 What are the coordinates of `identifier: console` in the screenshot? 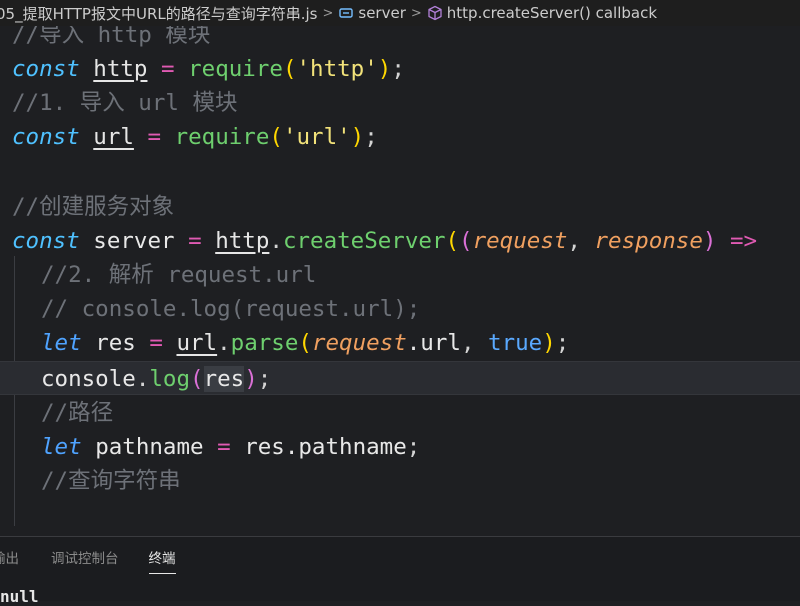 It's located at (88, 379).